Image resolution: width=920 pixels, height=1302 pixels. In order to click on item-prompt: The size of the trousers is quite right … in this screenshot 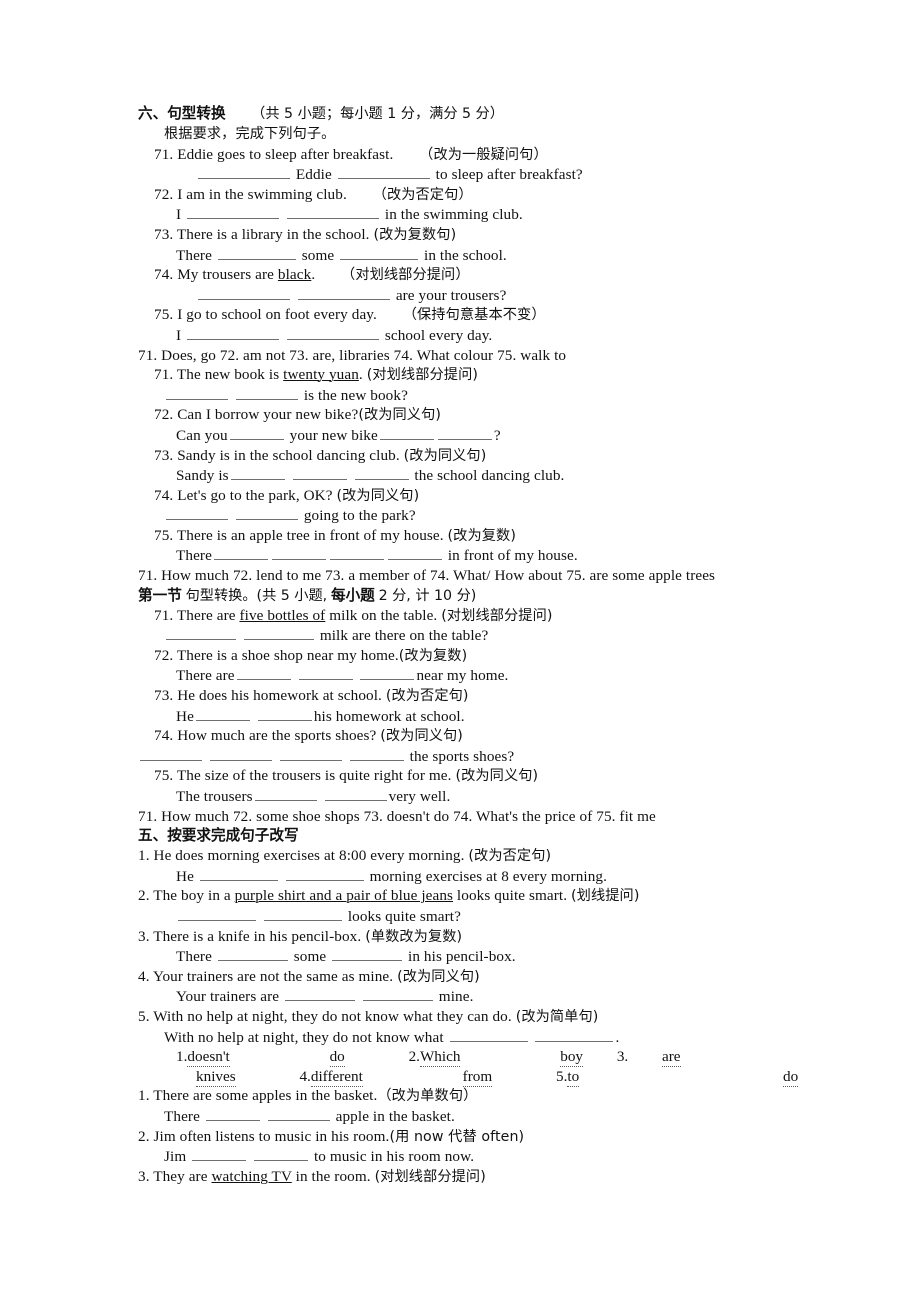, I will do `click(314, 776)`.